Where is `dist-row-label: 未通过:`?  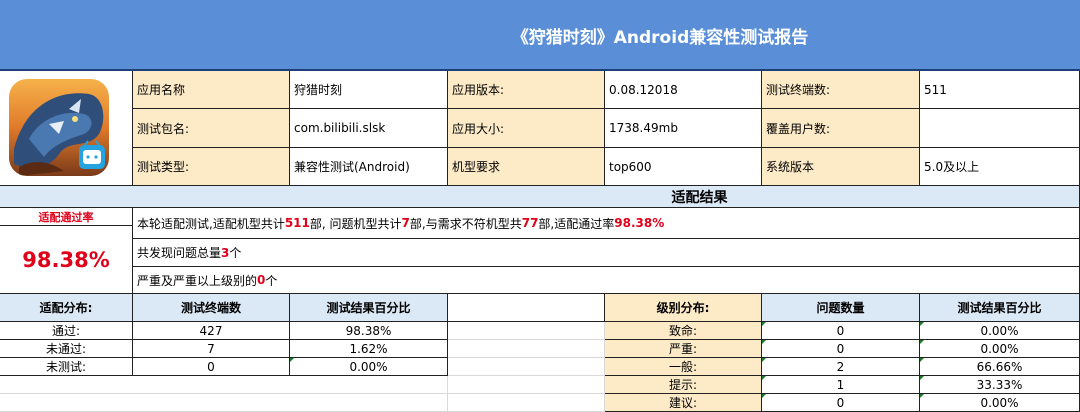 dist-row-label: 未通过: is located at coordinates (66, 349).